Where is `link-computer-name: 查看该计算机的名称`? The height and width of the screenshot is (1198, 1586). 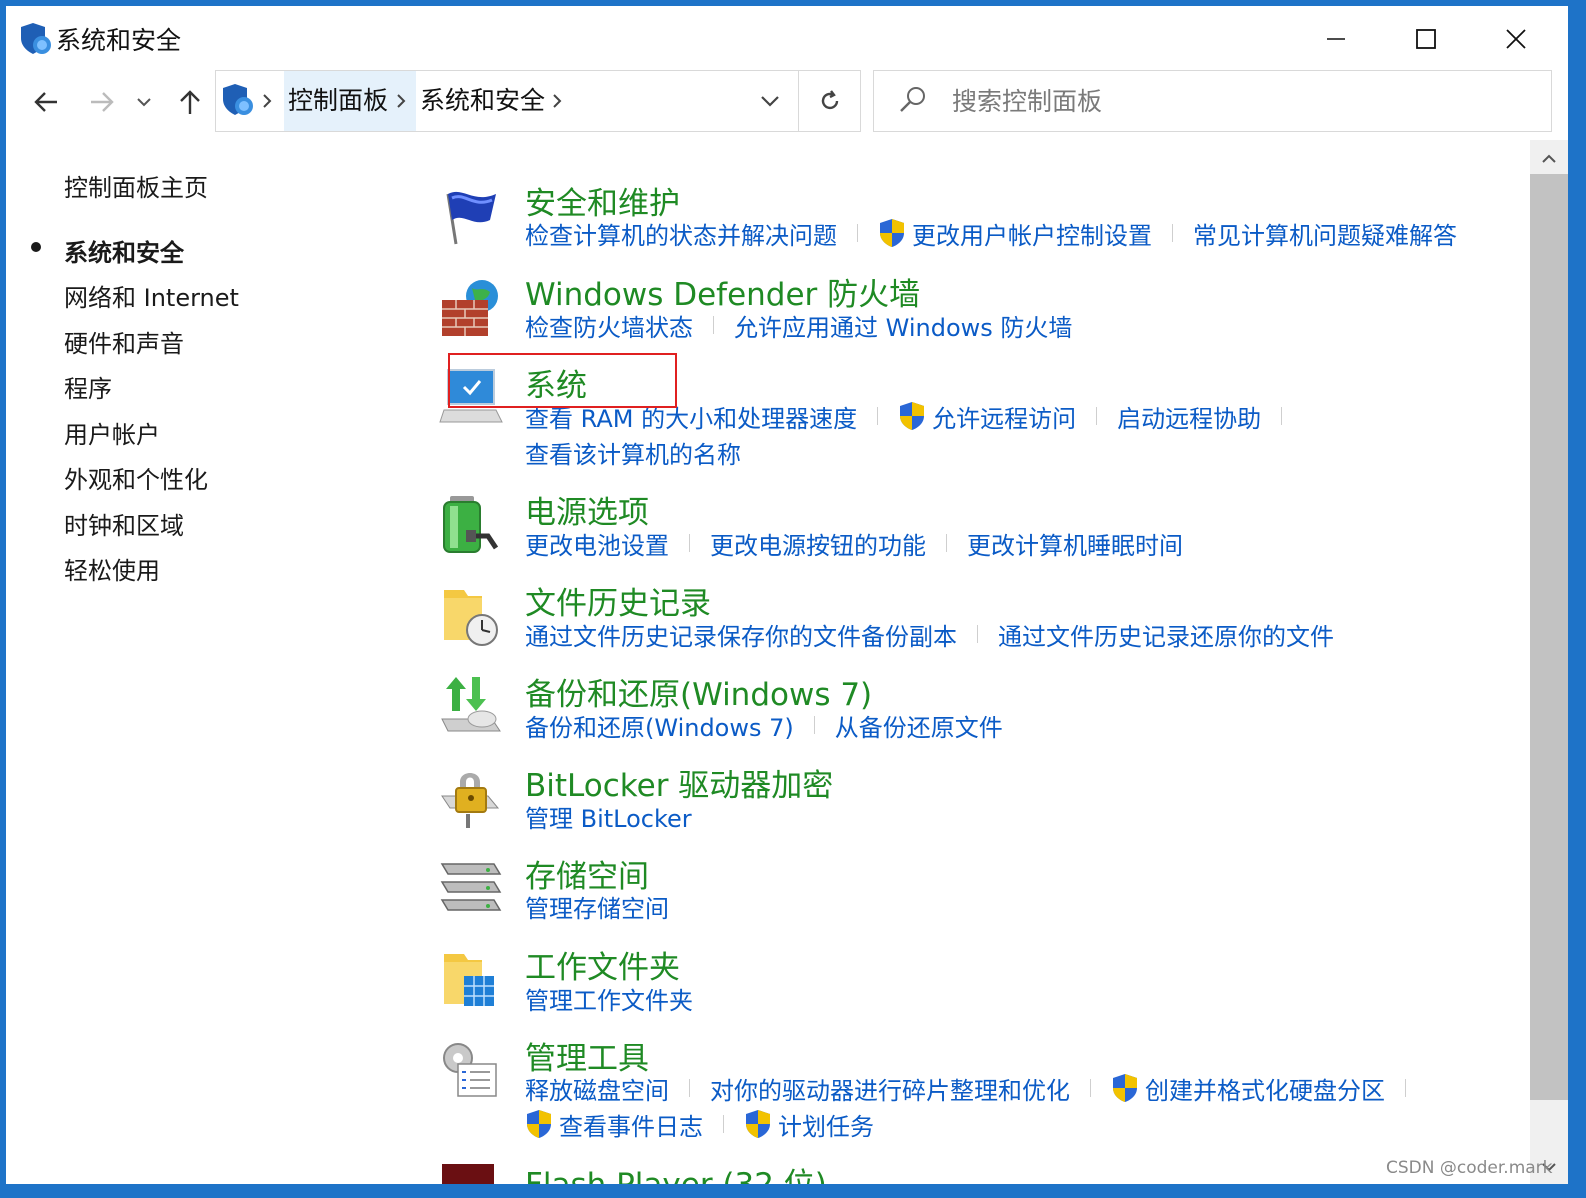
link-computer-name: 查看该计算机的名称 is located at coordinates (633, 452).